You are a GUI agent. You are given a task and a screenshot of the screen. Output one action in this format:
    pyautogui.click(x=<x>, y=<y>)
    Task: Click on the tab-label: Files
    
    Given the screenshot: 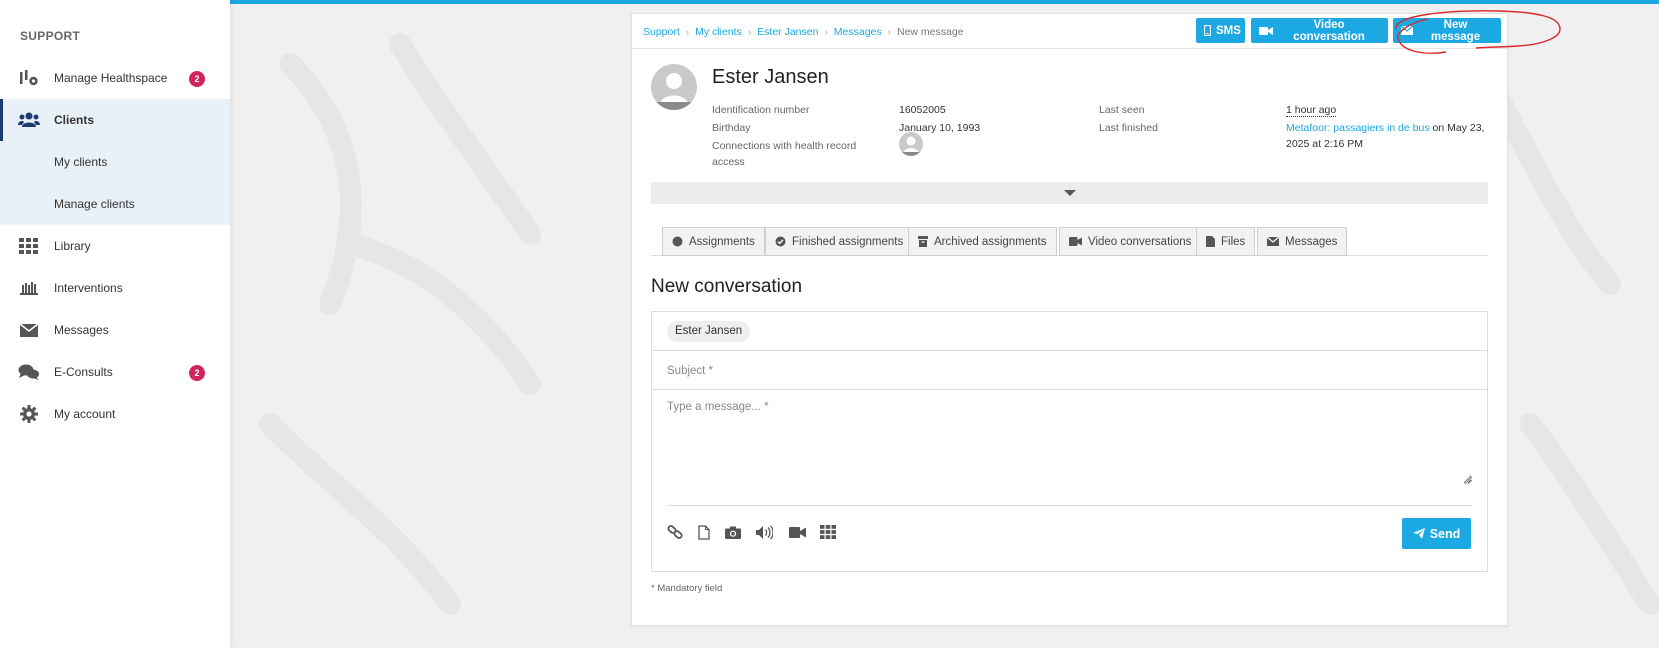 What is the action you would take?
    pyautogui.click(x=1233, y=241)
    